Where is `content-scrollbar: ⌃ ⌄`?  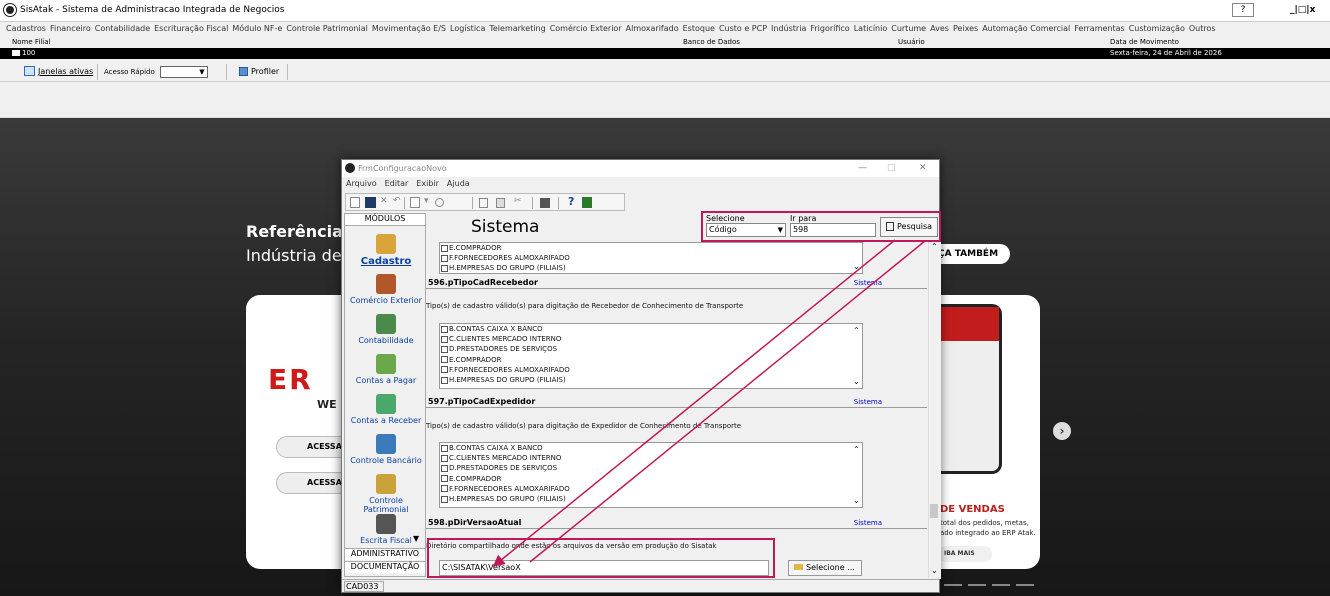
content-scrollbar: ⌃ ⌄ is located at coordinates (933, 410).